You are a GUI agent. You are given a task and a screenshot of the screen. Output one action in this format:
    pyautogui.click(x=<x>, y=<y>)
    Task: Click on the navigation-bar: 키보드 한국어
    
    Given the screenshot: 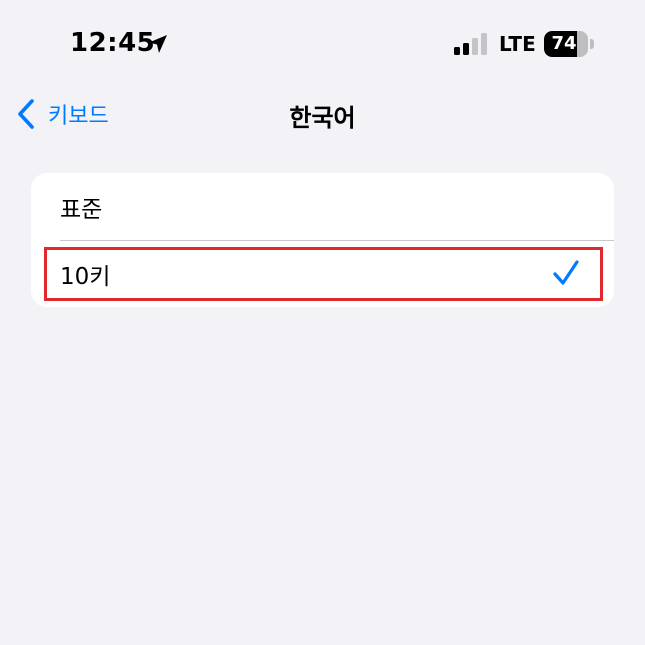 What is the action you would take?
    pyautogui.click(x=322, y=114)
    